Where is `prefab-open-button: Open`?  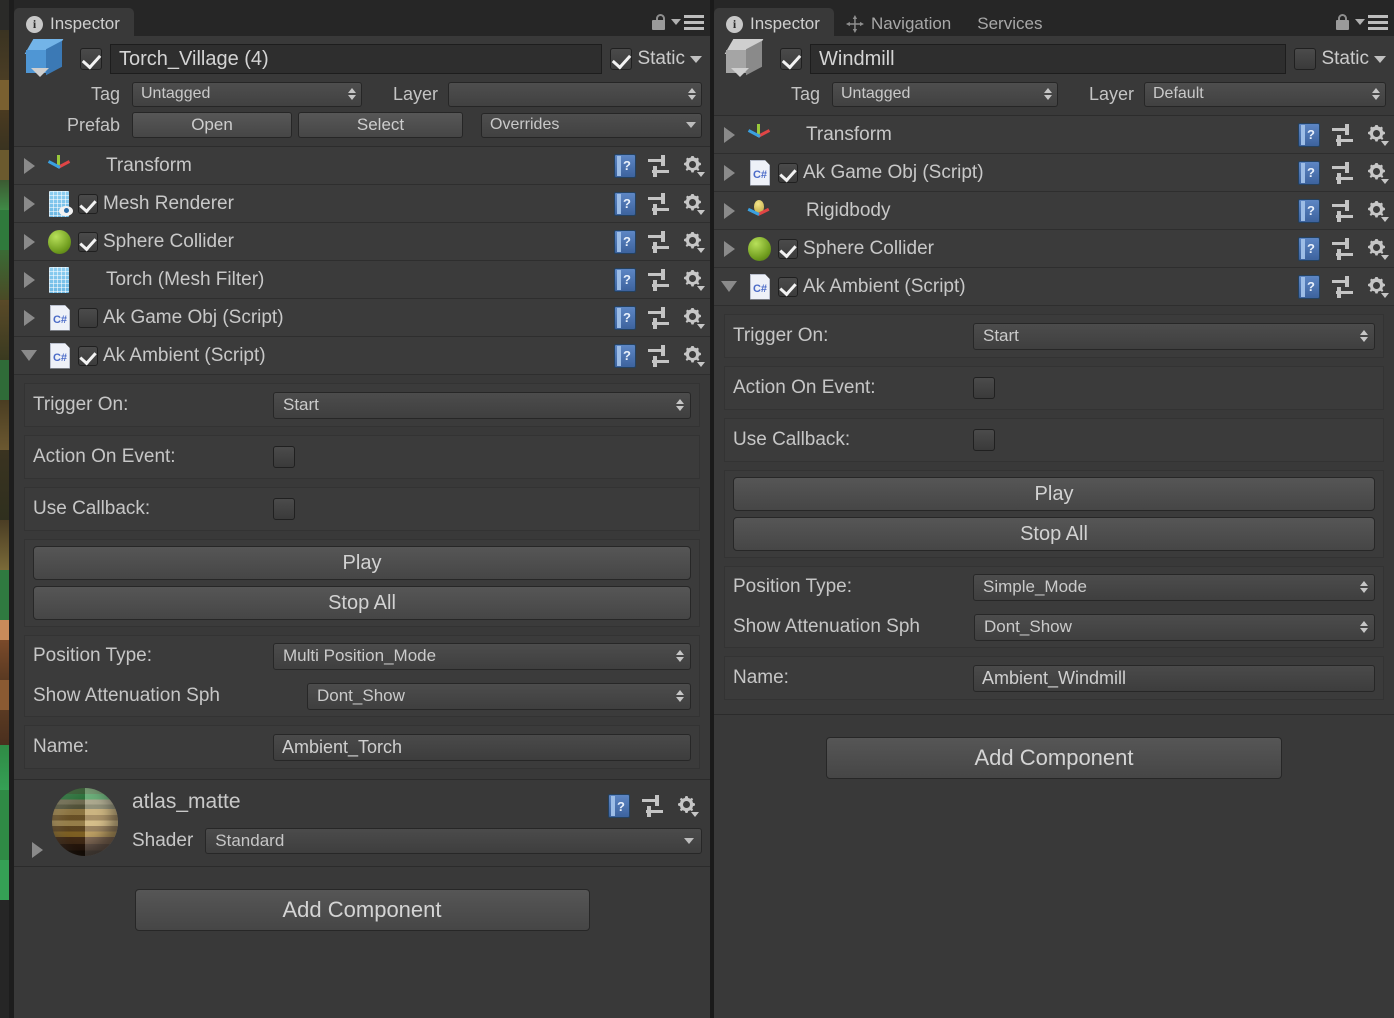
prefab-open-button: Open is located at coordinates (212, 125).